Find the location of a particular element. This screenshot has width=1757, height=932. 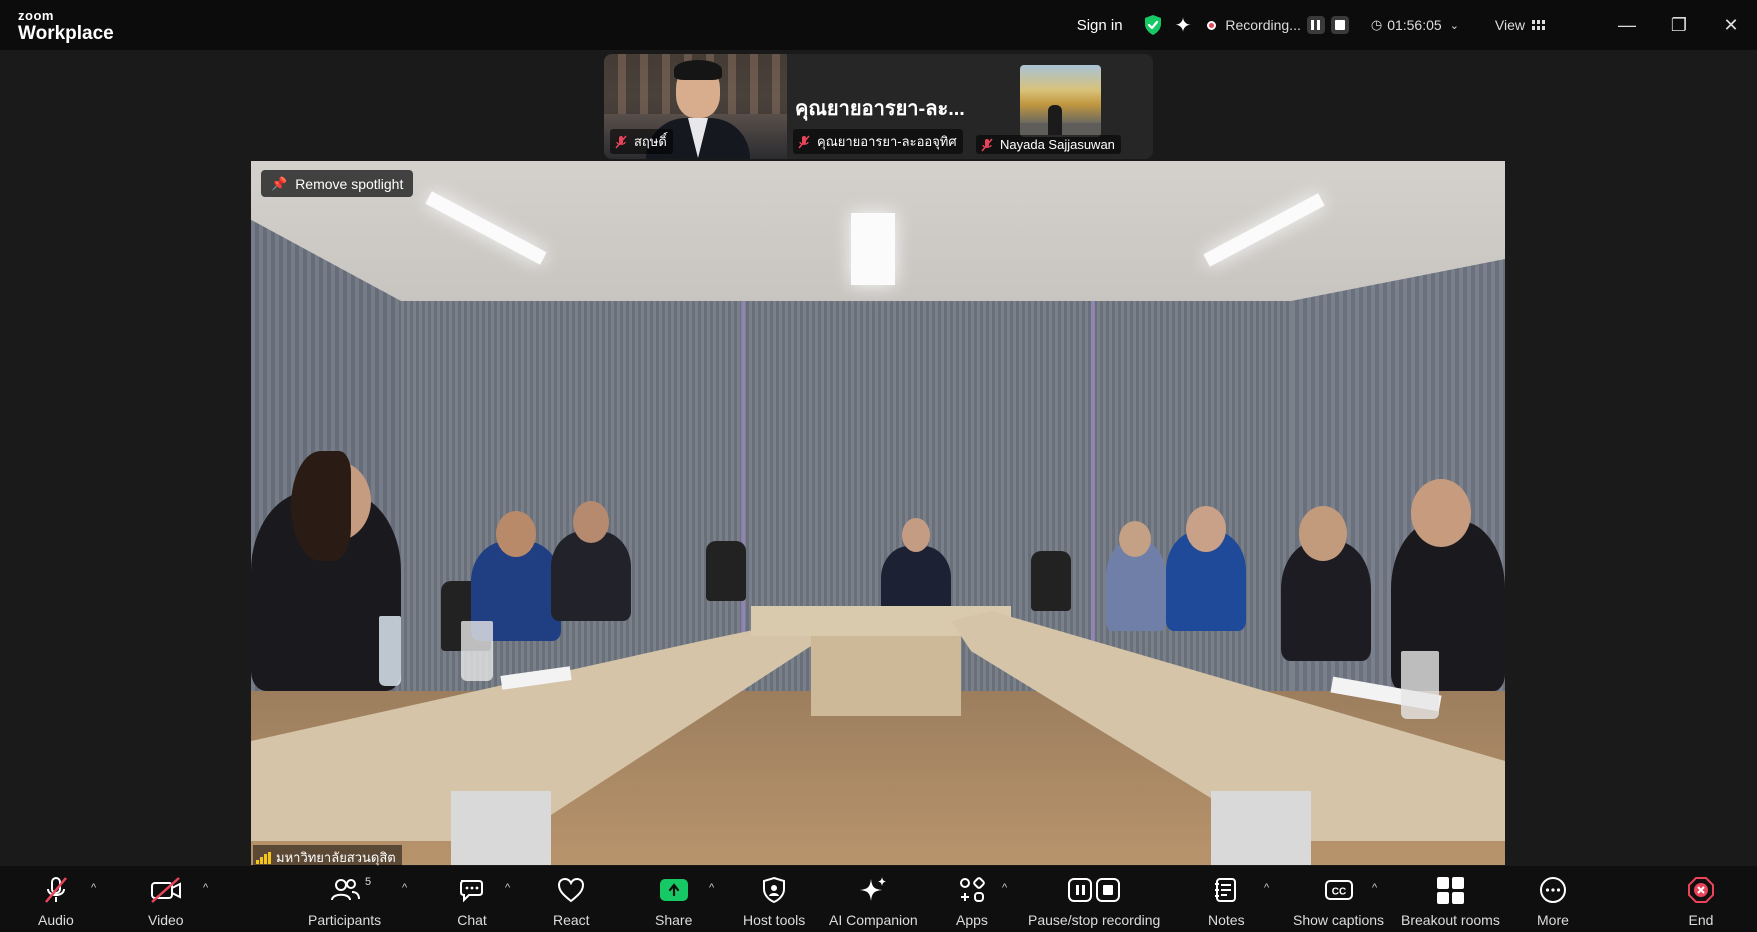

remove-spotlight-button: 📌 Remove spotlight is located at coordinates (337, 183).